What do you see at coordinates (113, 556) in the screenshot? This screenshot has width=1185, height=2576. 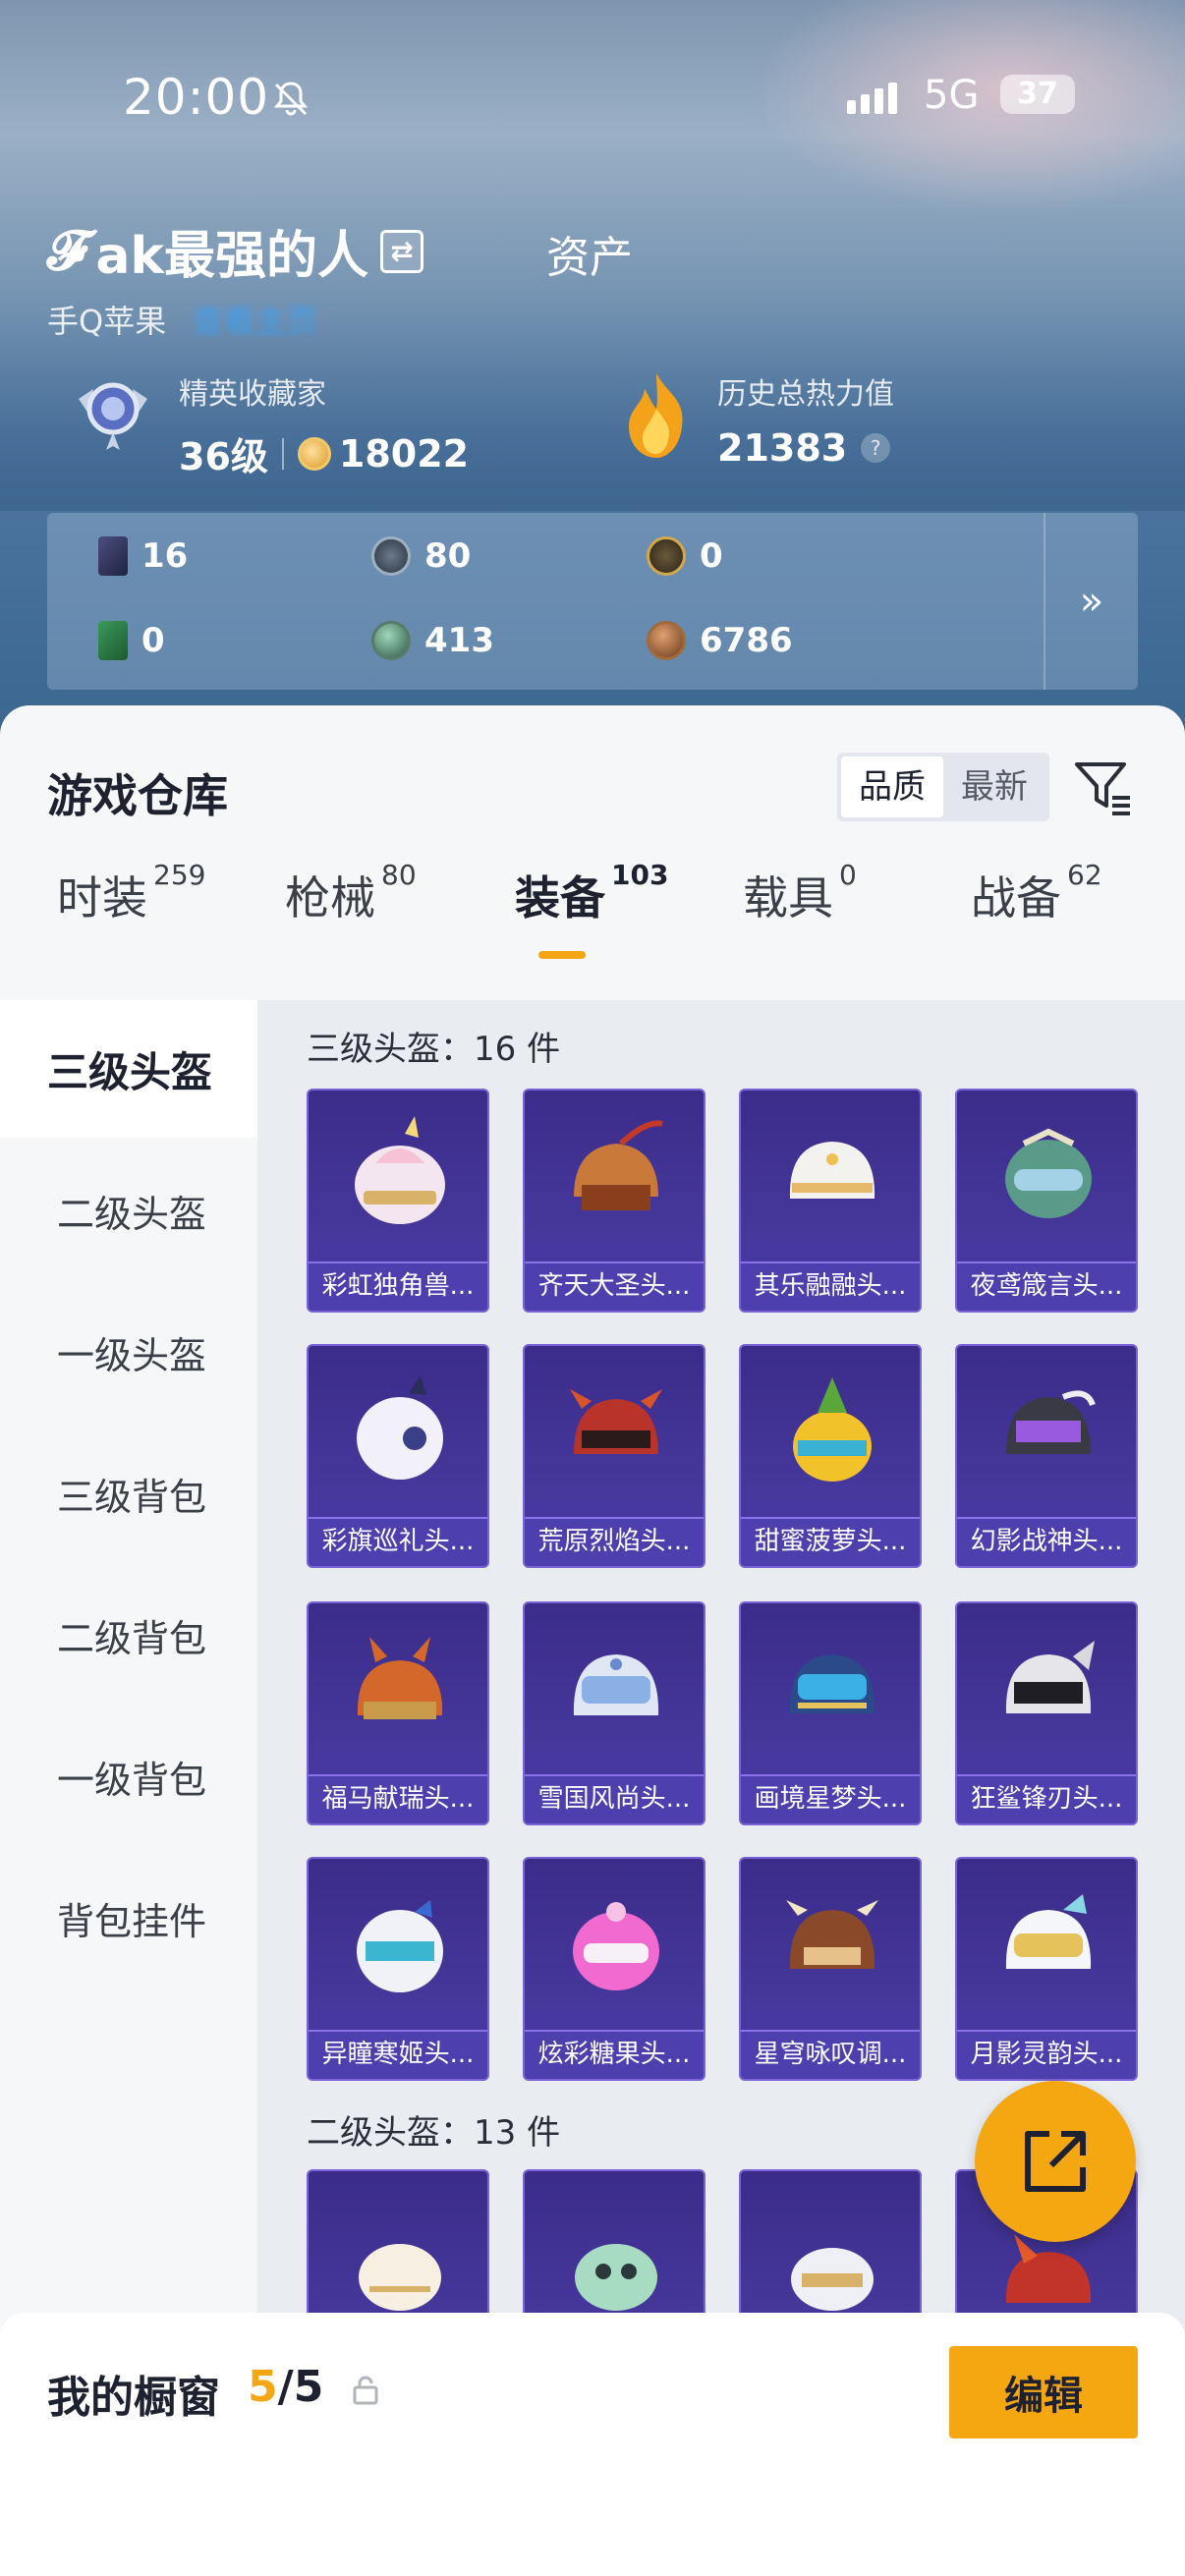 I see `card-icon` at bounding box center [113, 556].